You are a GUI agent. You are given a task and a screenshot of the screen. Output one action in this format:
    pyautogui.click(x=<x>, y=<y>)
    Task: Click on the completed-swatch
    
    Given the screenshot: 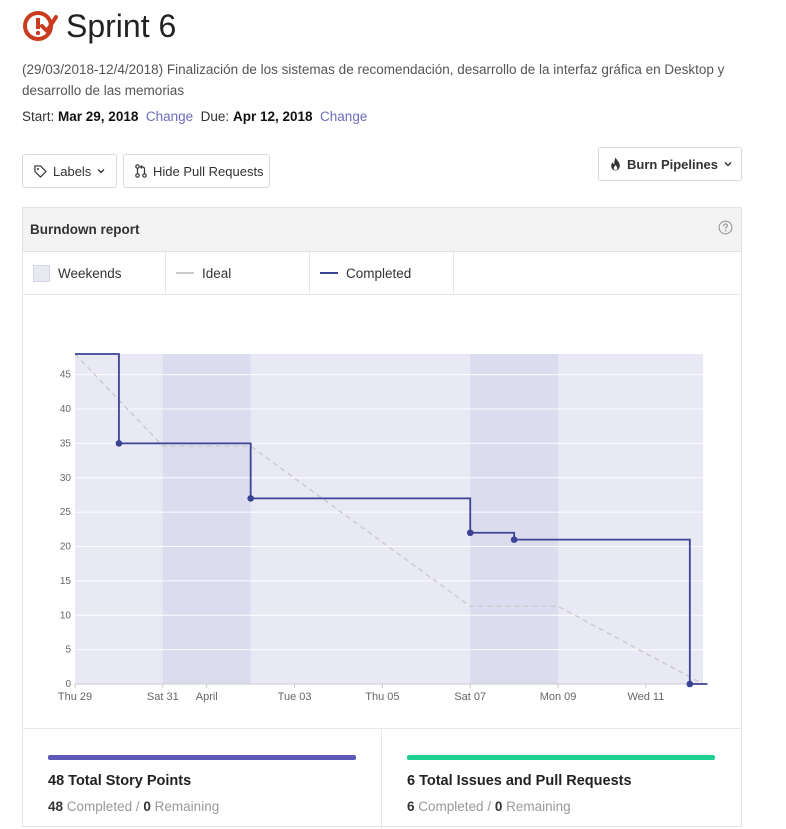 What is the action you would take?
    pyautogui.click(x=329, y=273)
    